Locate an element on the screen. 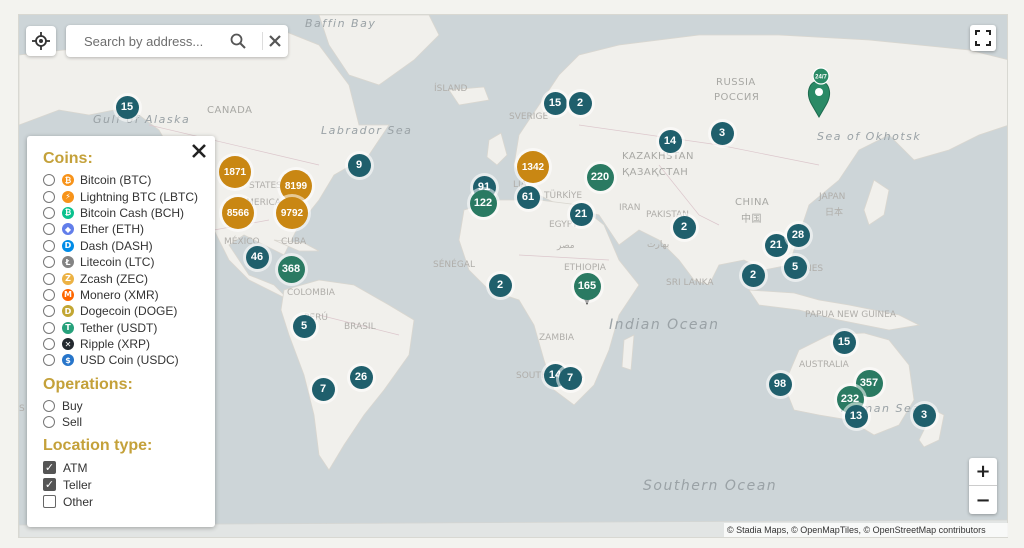 This screenshot has width=1024, height=548. cluster-marker: 28 is located at coordinates (798, 235).